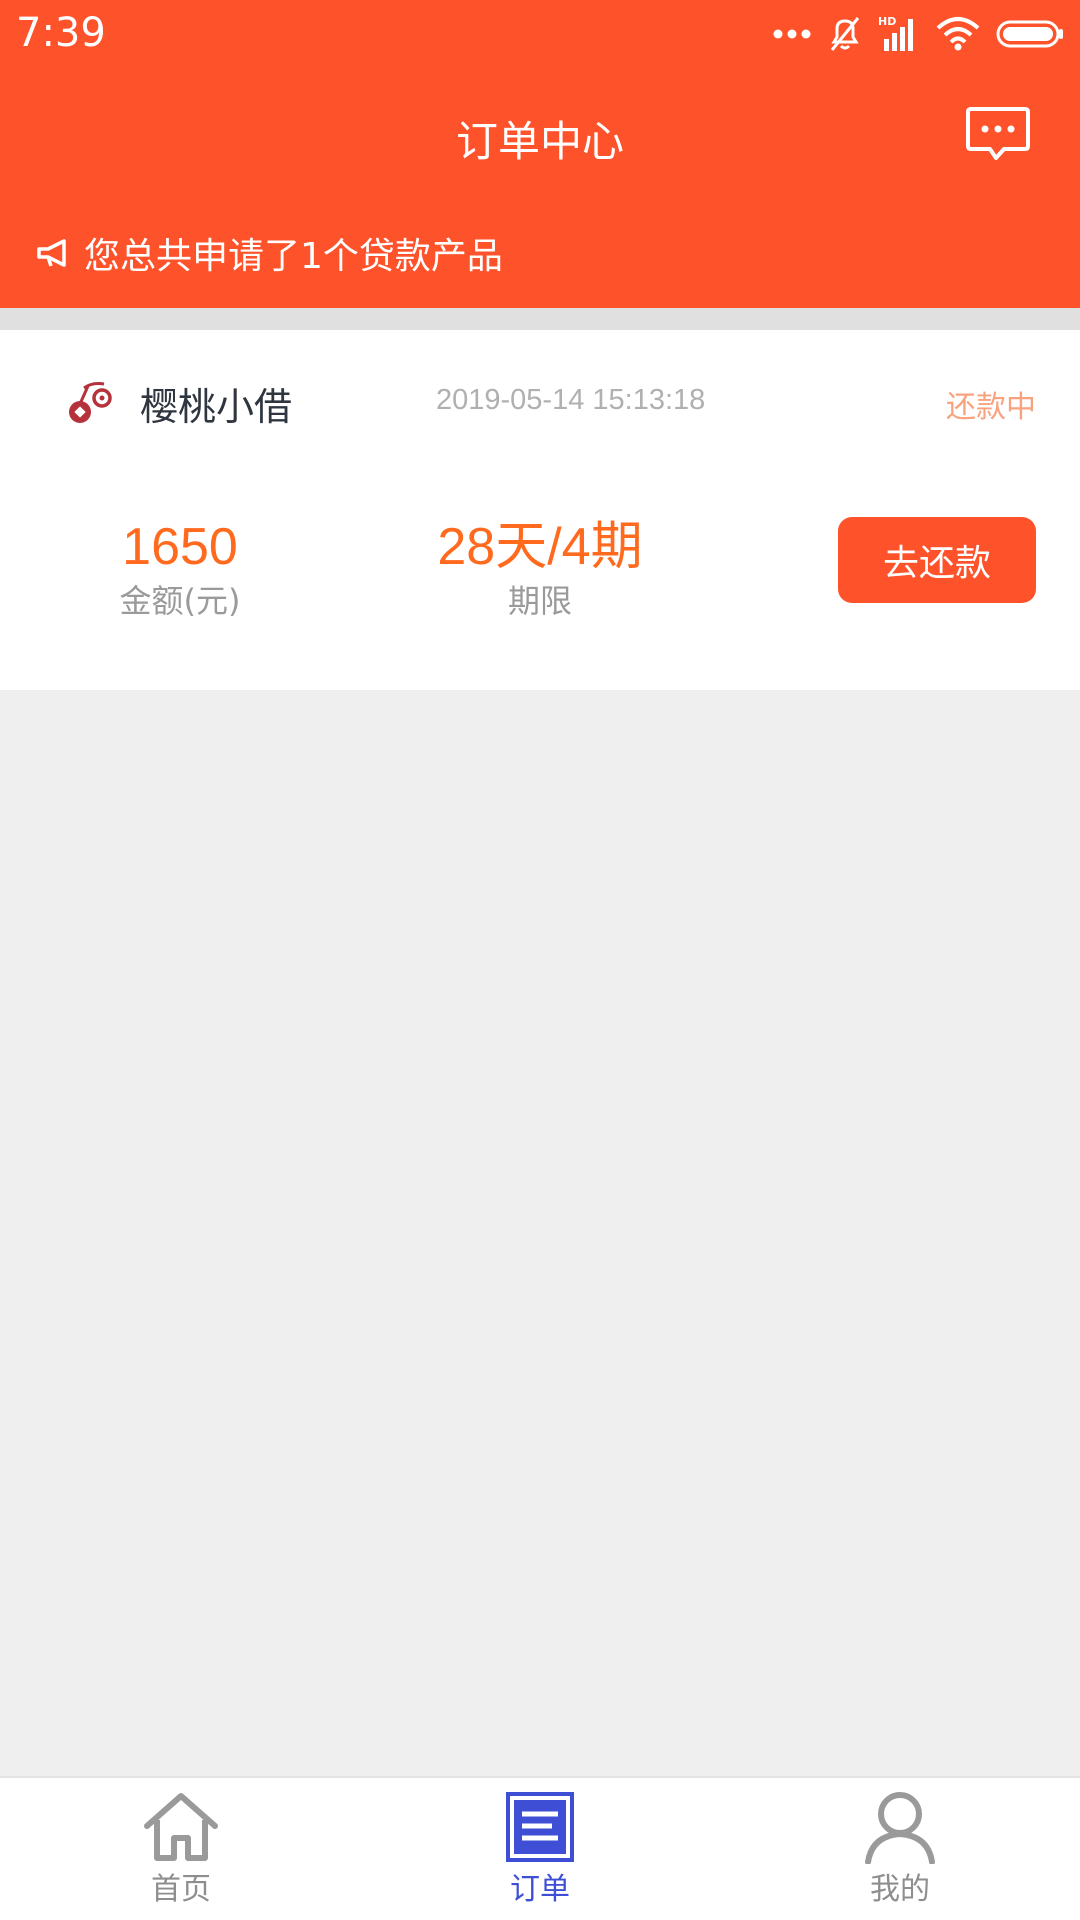 The height and width of the screenshot is (1920, 1080). I want to click on status-bar: 7:39 HD, so click(540, 33).